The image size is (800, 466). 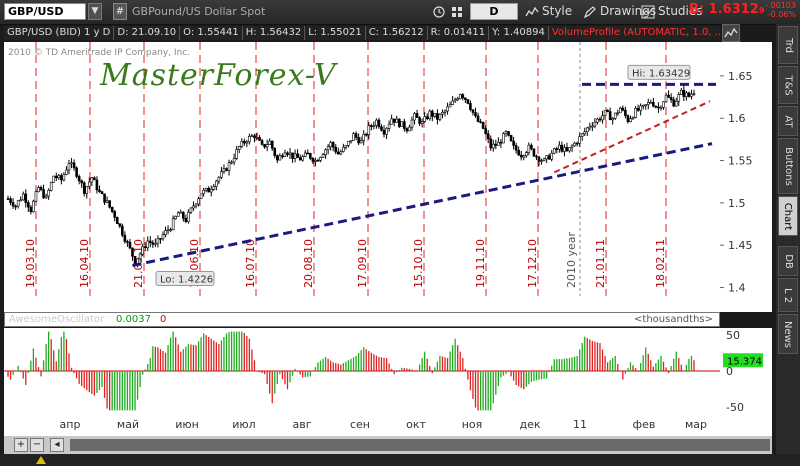 I want to click on oscillator-y-axis-svg: 500-5015.374, so click(x=743, y=371).